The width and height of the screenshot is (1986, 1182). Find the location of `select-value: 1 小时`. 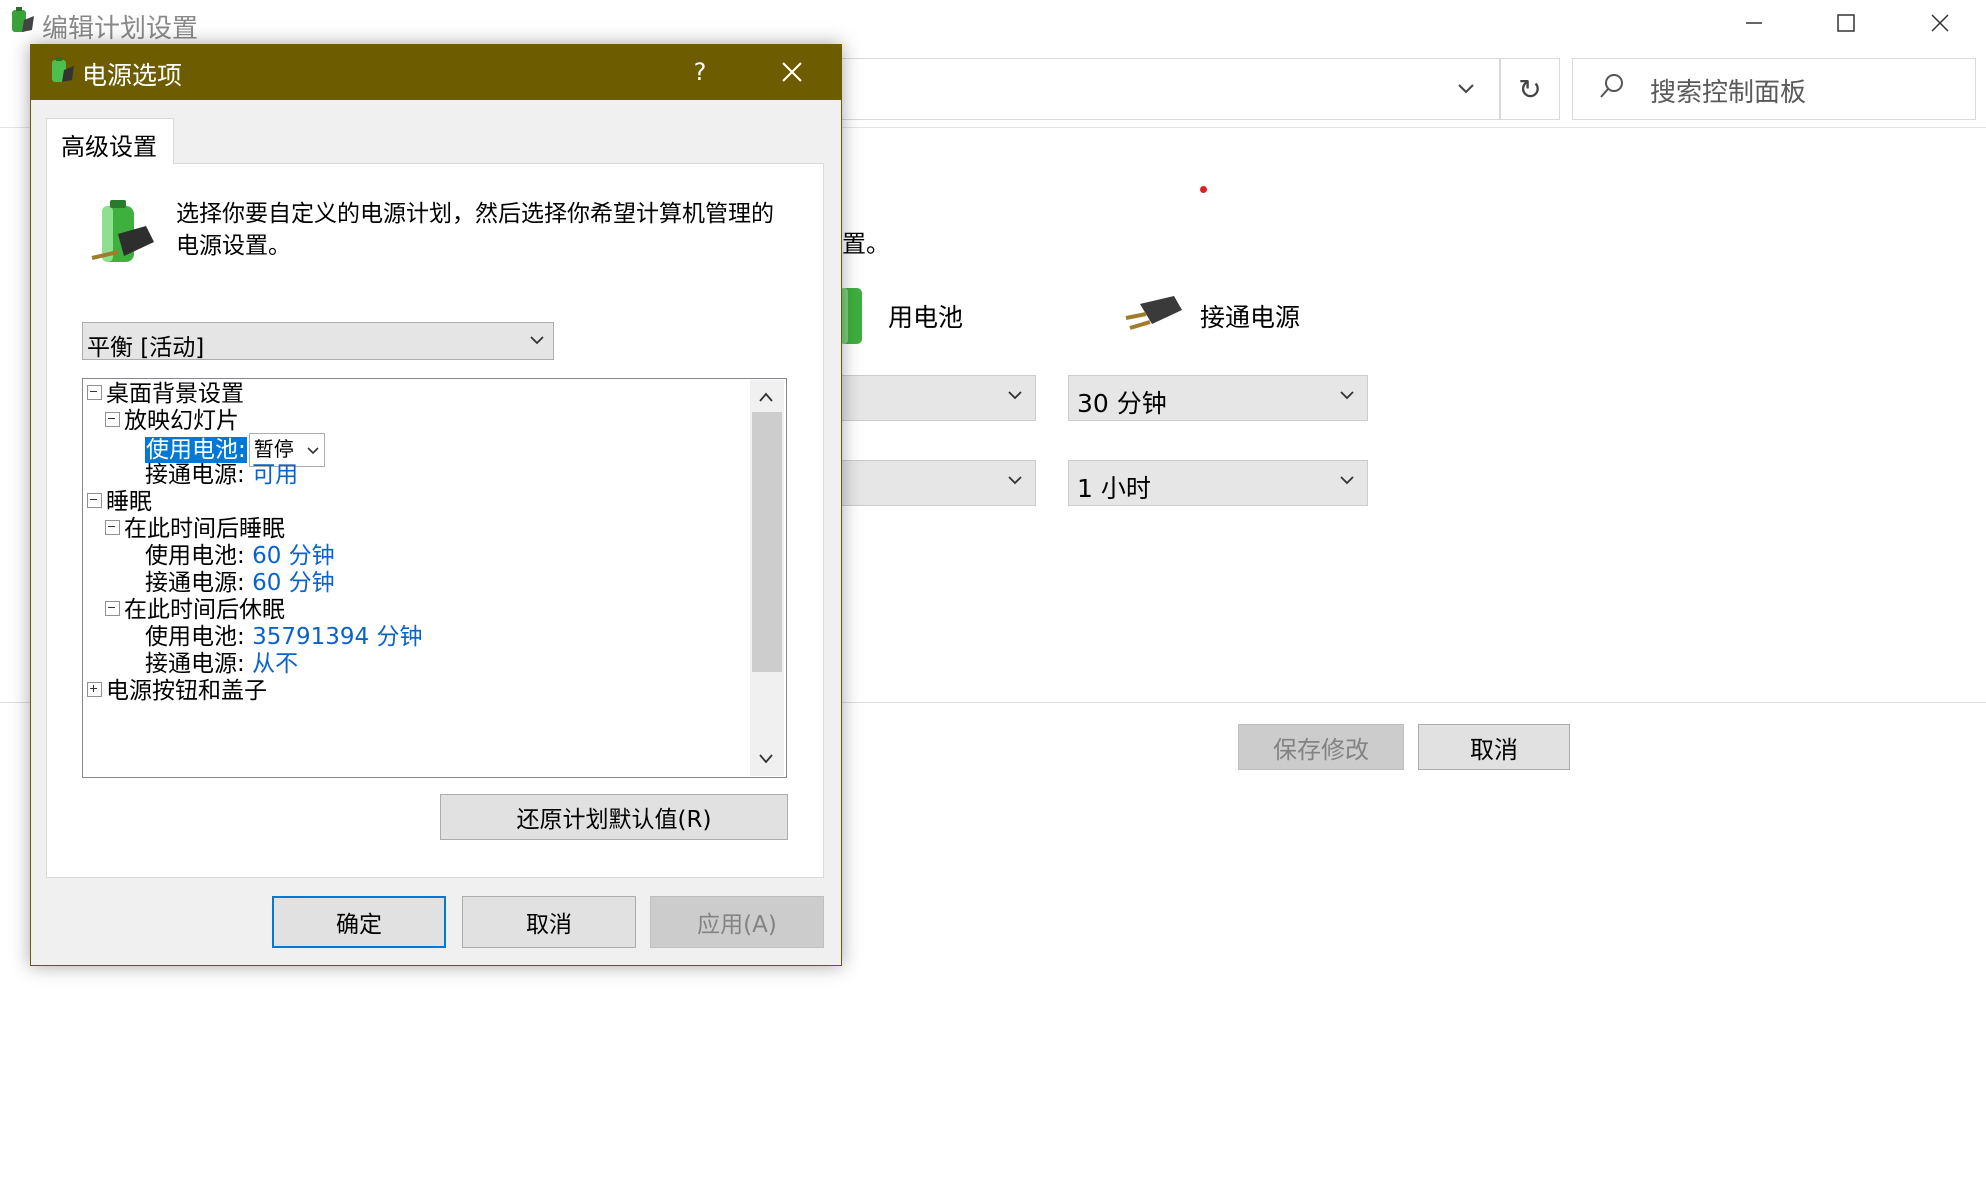

select-value: 1 小时 is located at coordinates (1114, 488).